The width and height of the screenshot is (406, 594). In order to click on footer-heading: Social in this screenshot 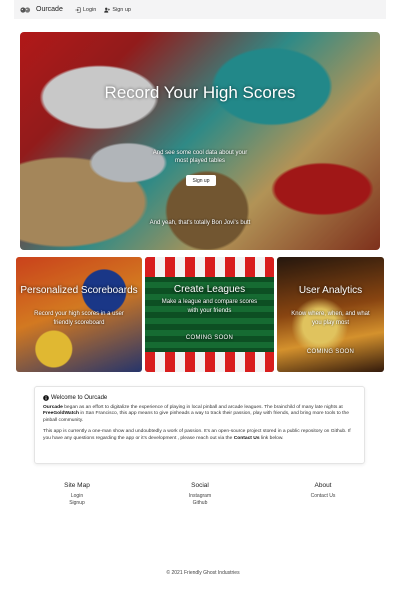, I will do `click(200, 485)`.